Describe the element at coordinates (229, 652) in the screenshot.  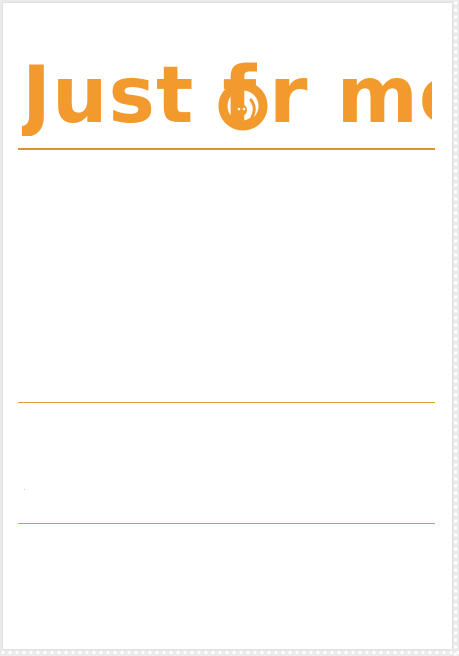
I see `perforated-bottom-edge` at that location.